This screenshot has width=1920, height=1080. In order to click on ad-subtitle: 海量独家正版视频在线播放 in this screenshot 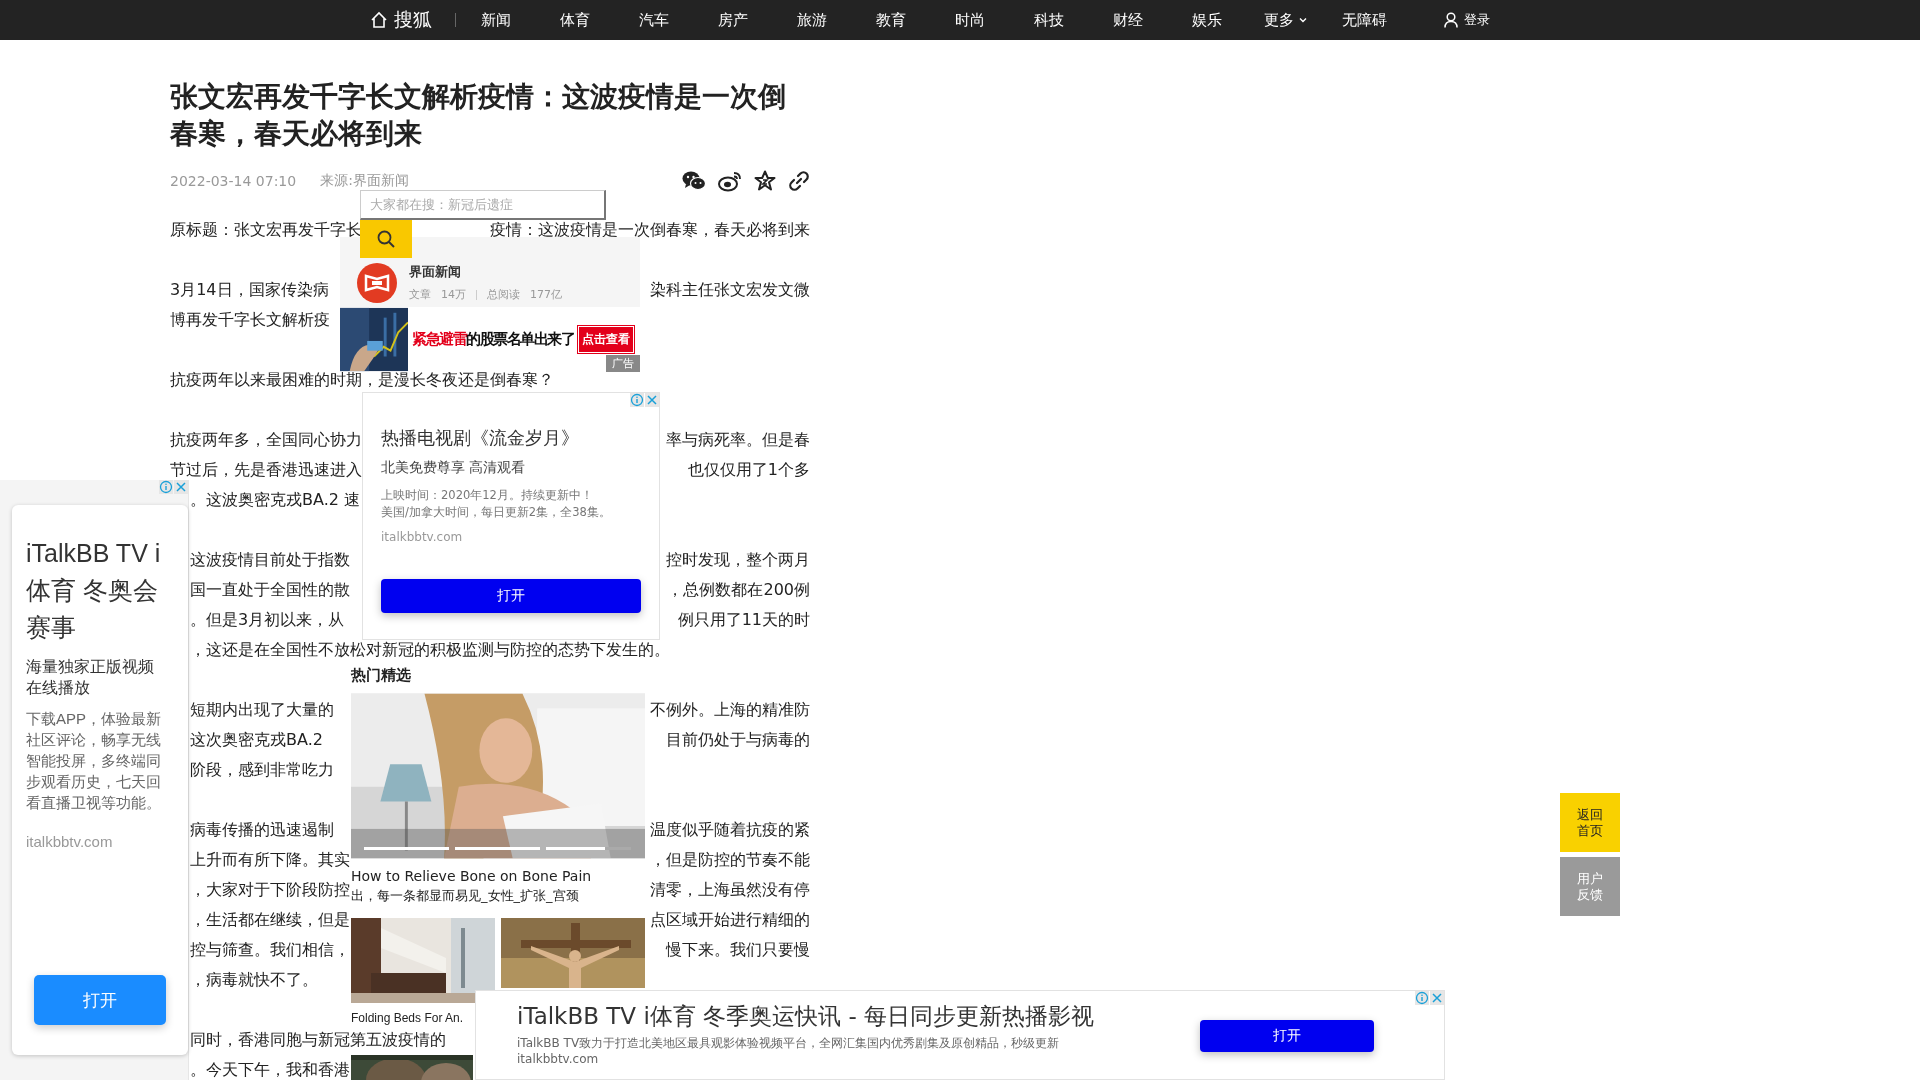, I will do `click(90, 677)`.